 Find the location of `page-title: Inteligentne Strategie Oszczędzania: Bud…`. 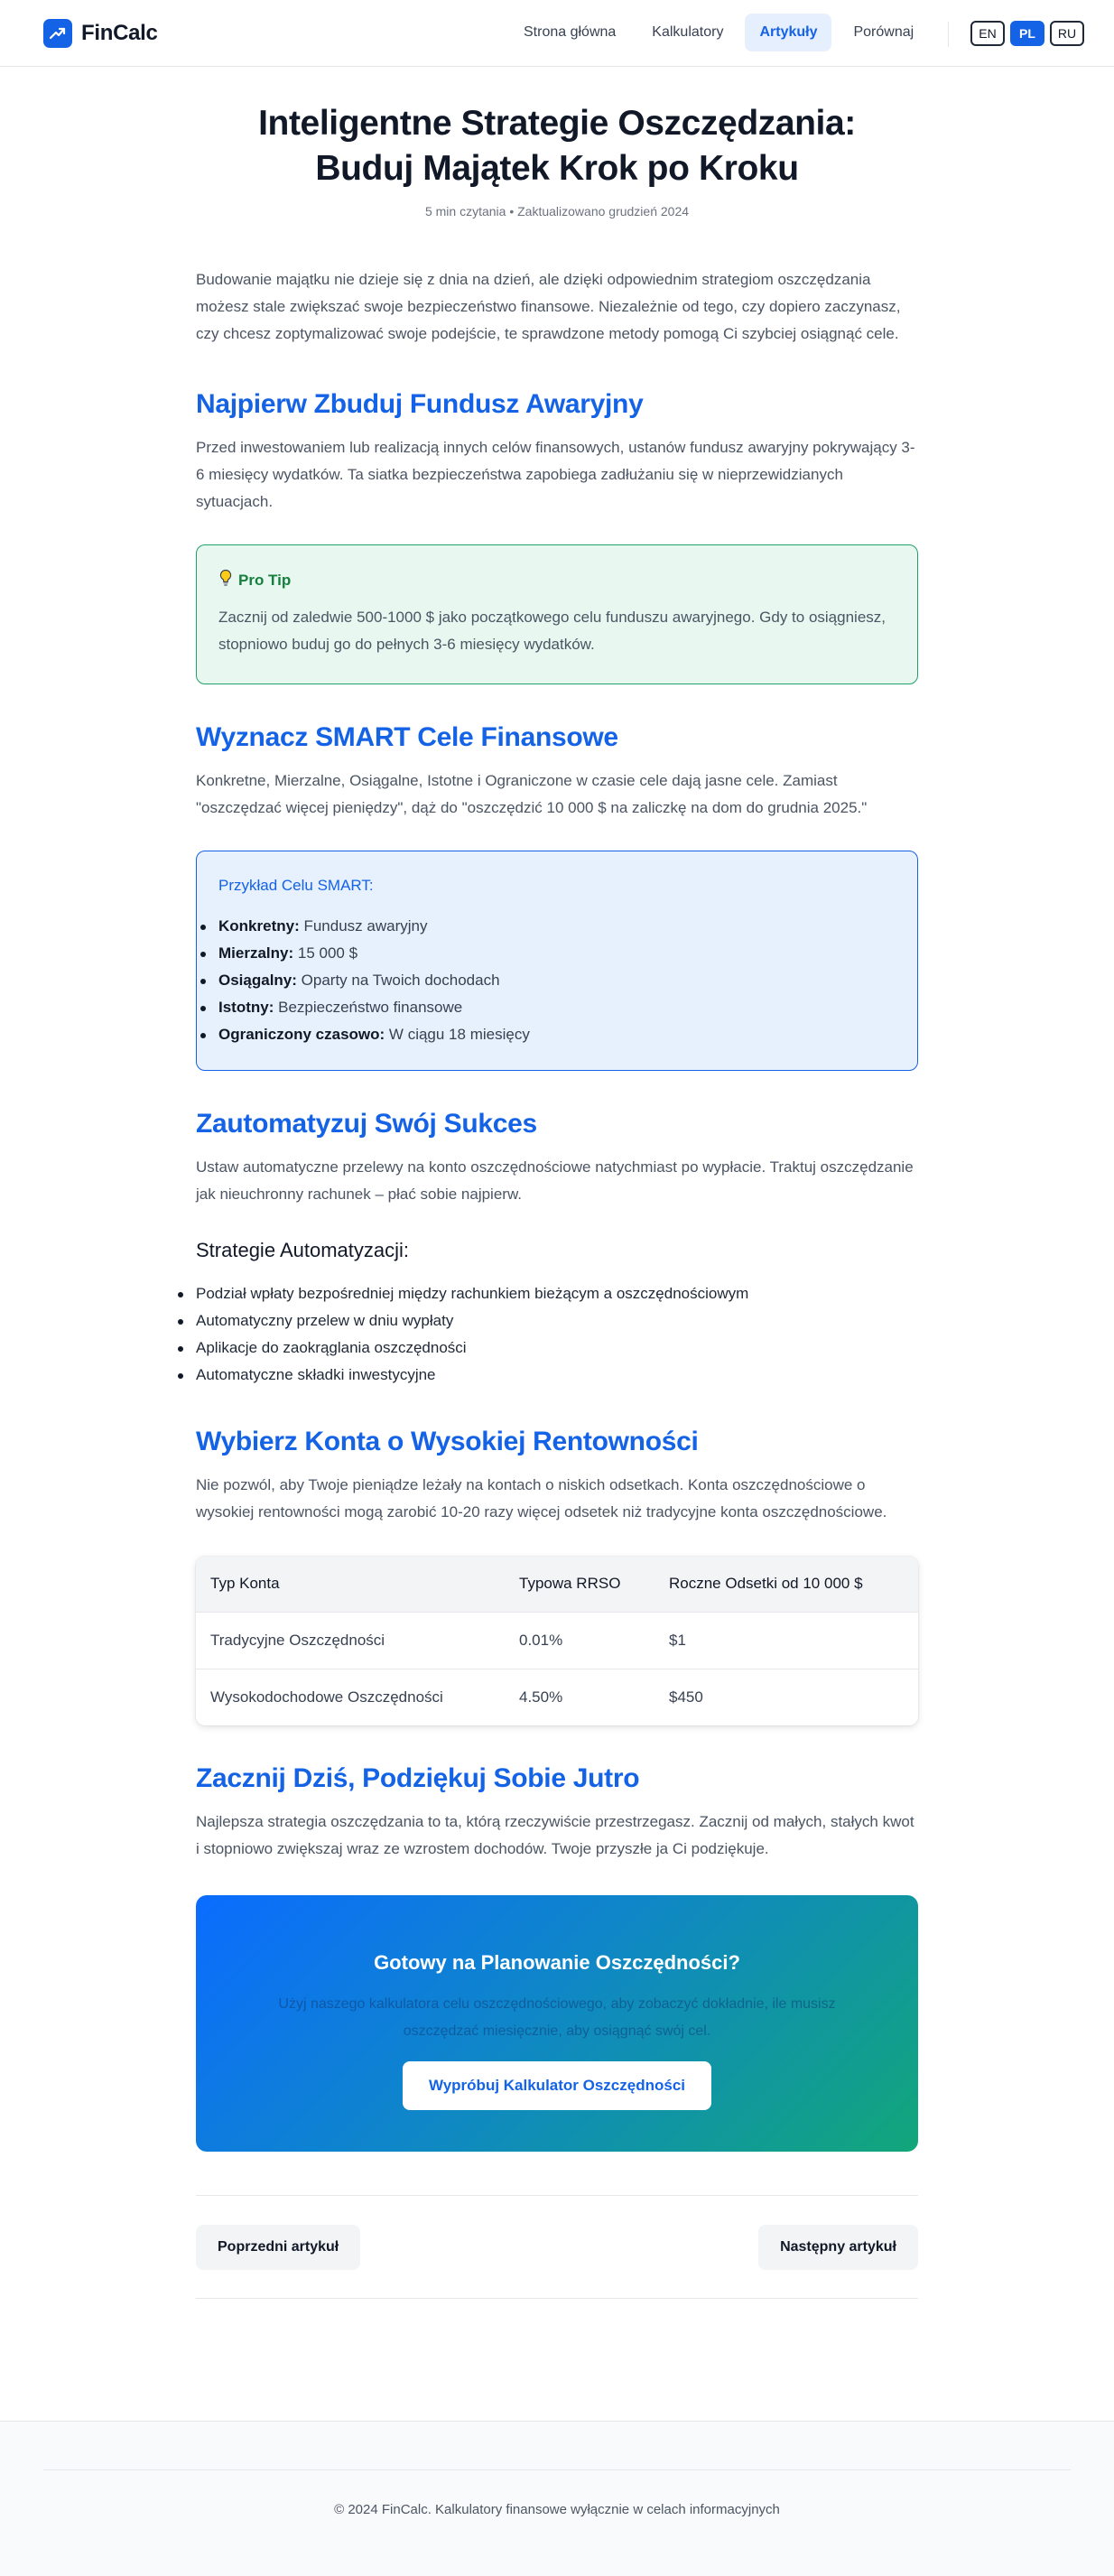

page-title: Inteligentne Strategie Oszczędzania: Bud… is located at coordinates (557, 146).